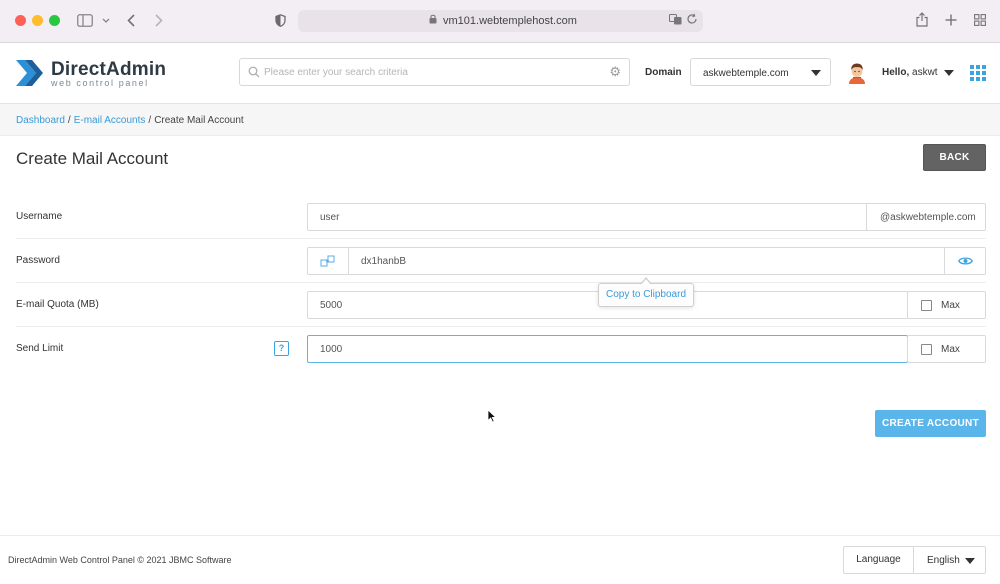 This screenshot has width=1000, height=584. What do you see at coordinates (646, 261) in the screenshot?
I see `password-field: dx1hanbB` at bounding box center [646, 261].